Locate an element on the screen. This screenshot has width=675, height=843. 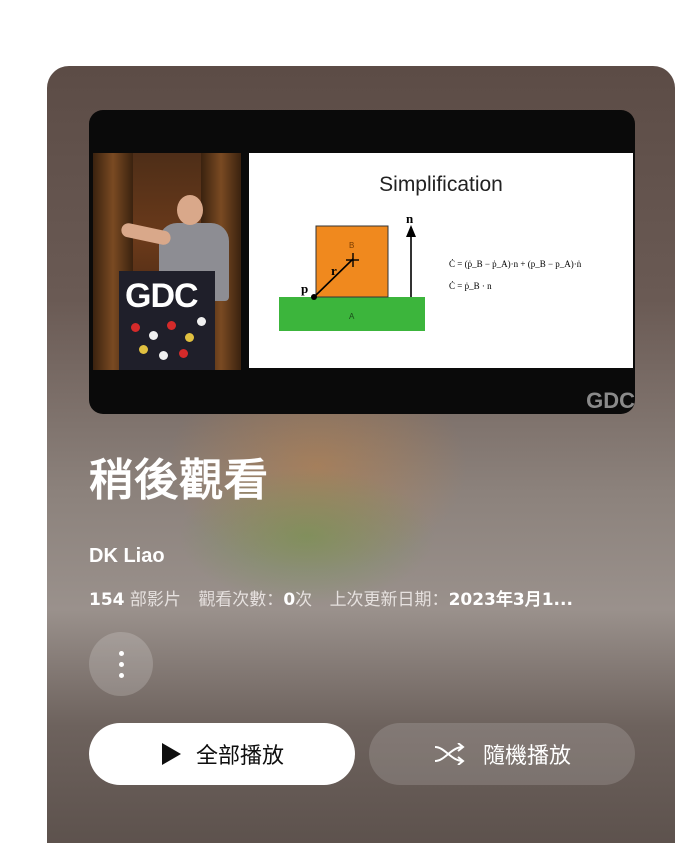
formula-line-1: Ċ = (ṗ_B − ṗ_A)·n + (p_B − p_A)·ṅ is located at coordinates (515, 264).